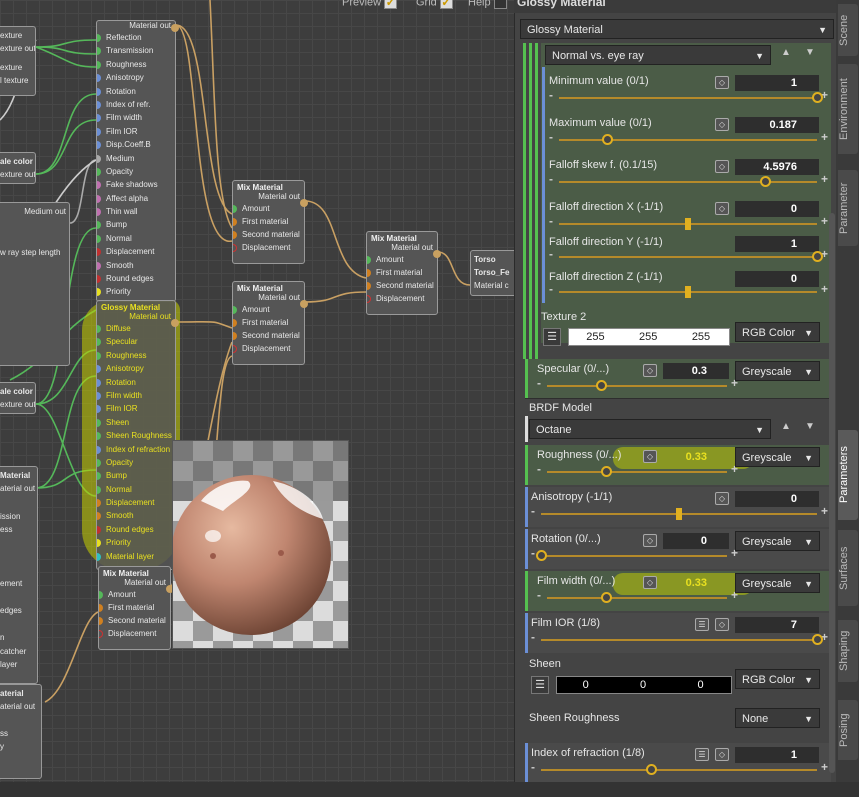  I want to click on node-port: Film IOR, so click(136, 131).